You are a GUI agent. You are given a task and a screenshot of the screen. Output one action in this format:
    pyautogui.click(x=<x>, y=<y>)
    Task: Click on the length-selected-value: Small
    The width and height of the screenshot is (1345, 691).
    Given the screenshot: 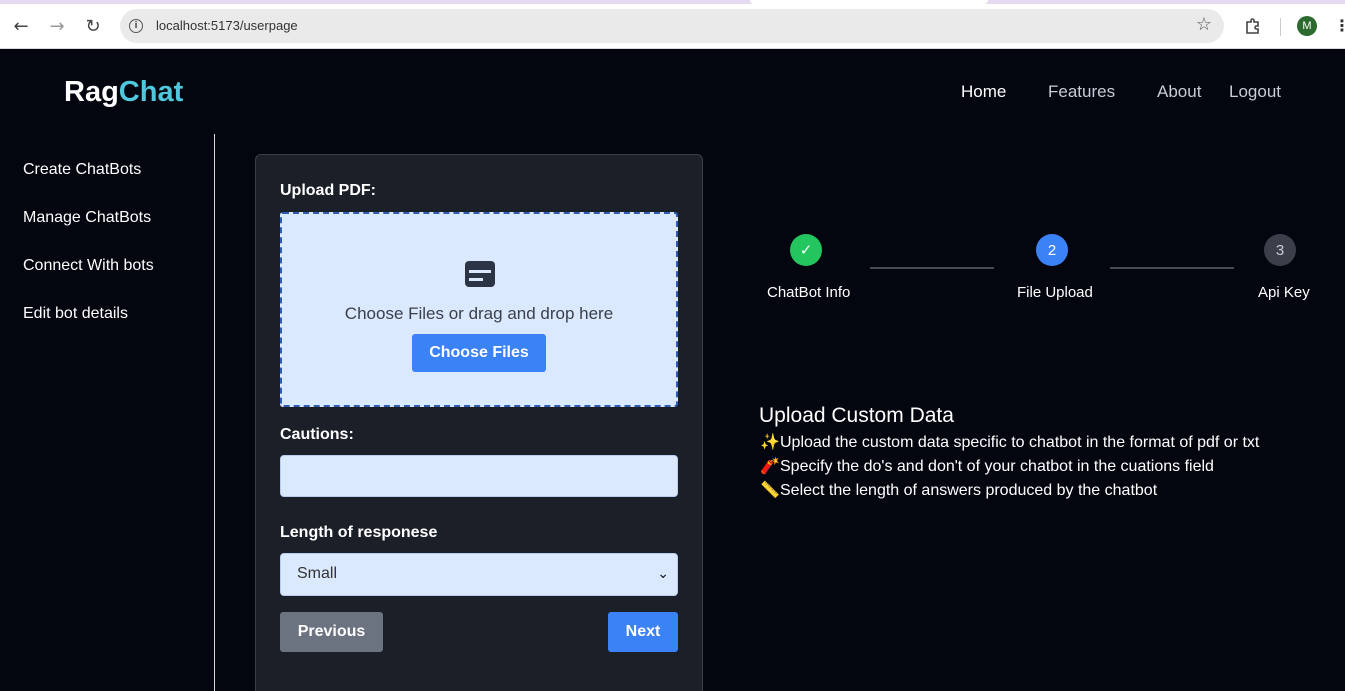 What is the action you would take?
    pyautogui.click(x=317, y=573)
    